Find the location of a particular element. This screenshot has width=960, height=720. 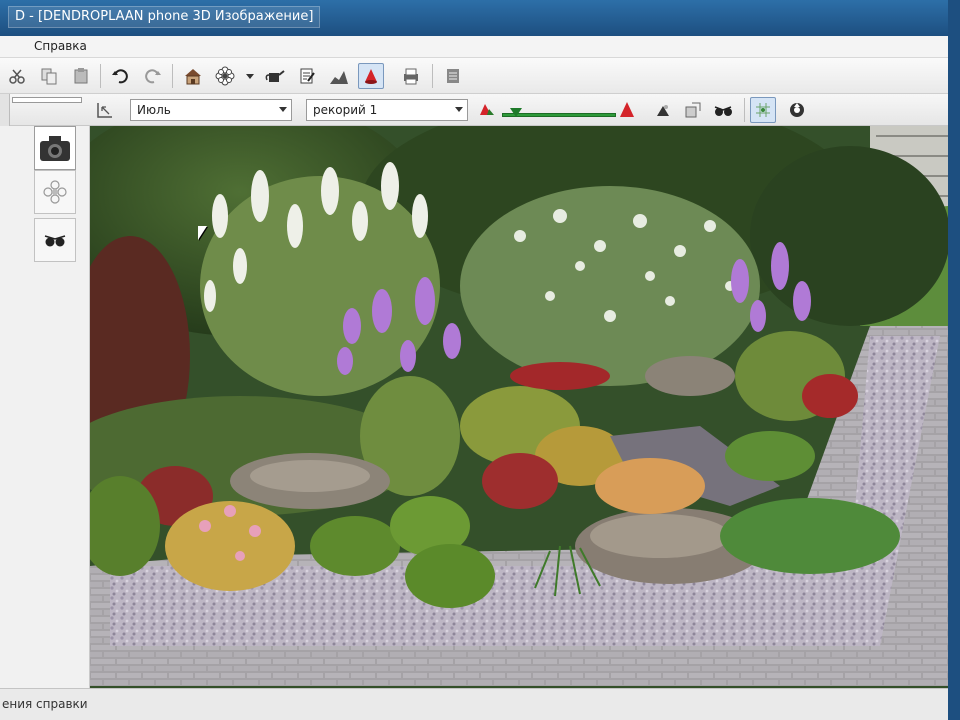

month-select-value: Июль is located at coordinates (154, 110).